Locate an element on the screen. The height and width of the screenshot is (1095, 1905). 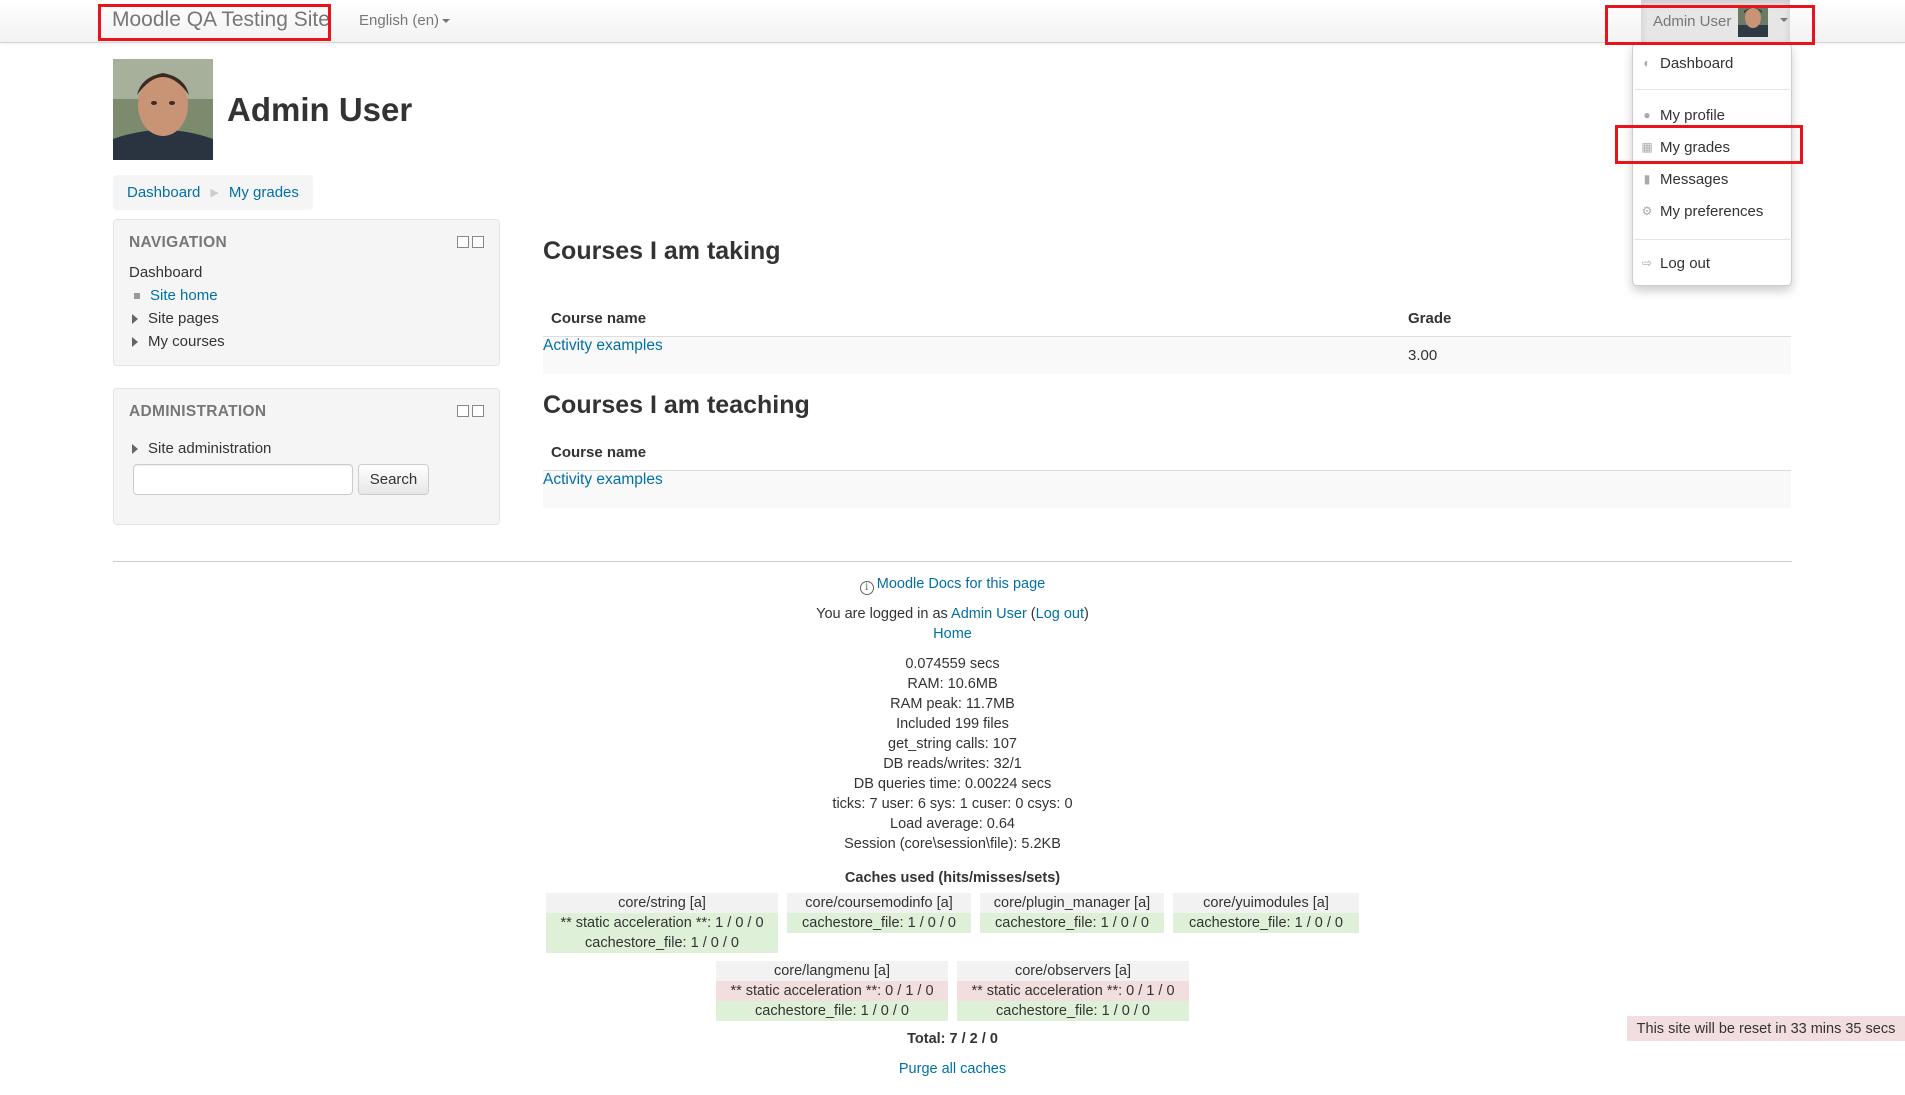
courses-teaching-heading: Courses I am teaching is located at coordinates (676, 405).